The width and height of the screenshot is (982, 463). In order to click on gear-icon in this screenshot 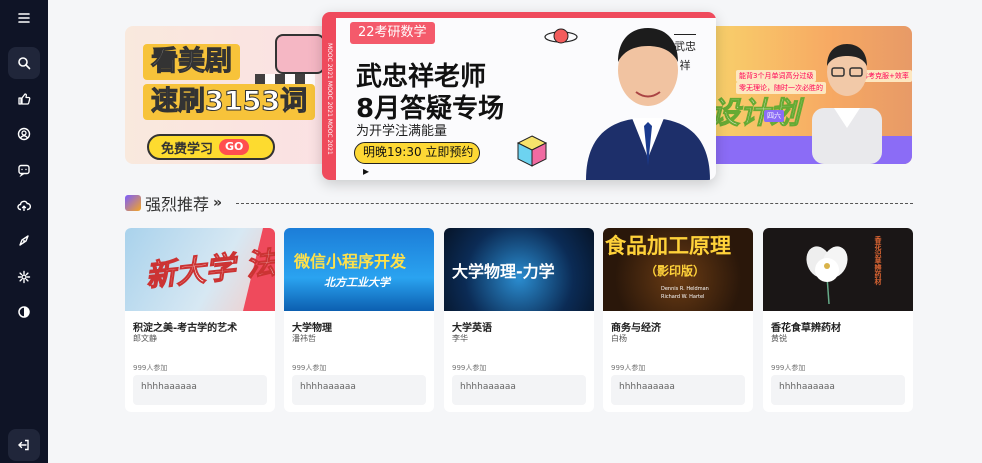, I will do `click(24, 277)`.